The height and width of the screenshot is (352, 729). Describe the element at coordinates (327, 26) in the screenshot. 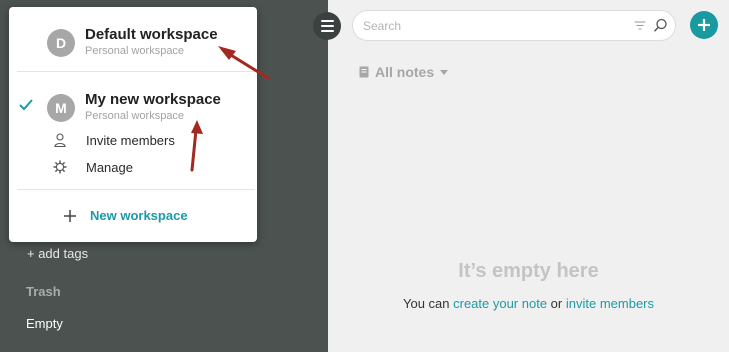

I see `menu-toggle-button` at that location.